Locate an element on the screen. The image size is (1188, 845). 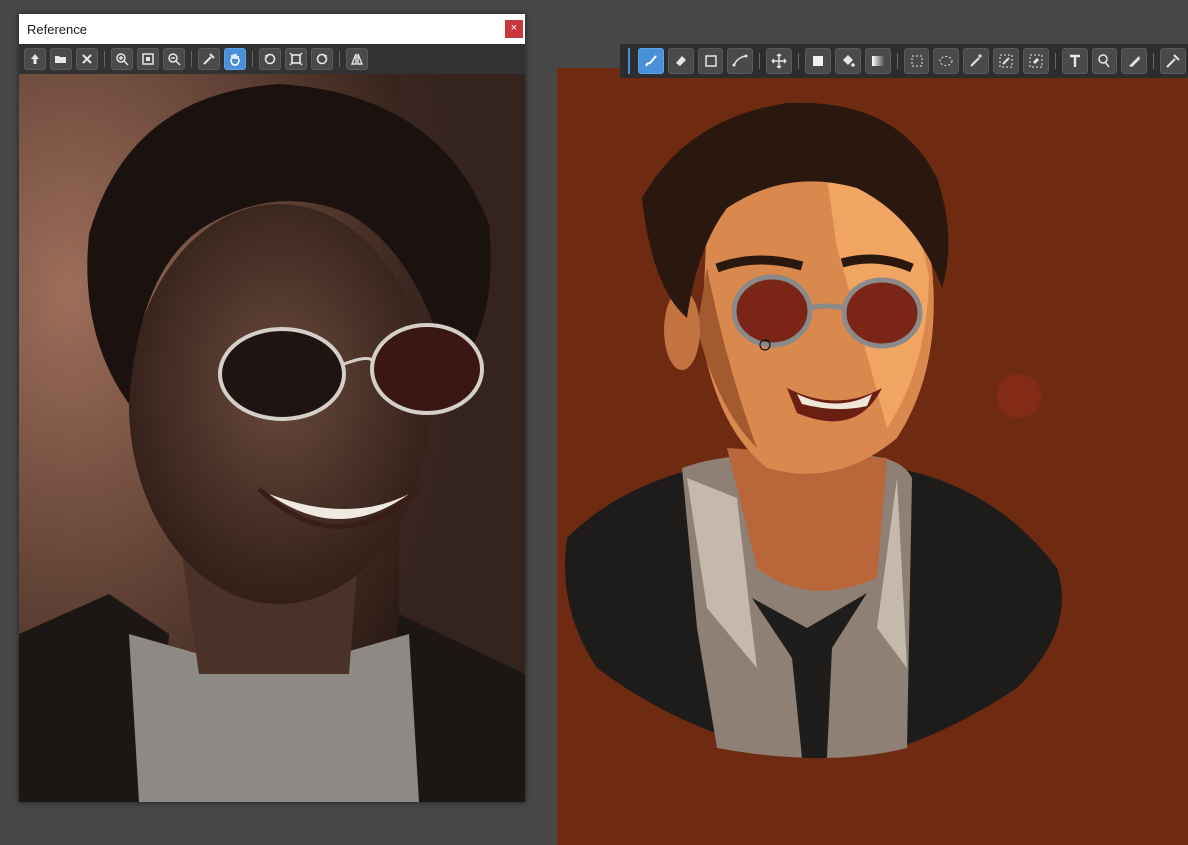
paint-bucket-tool-button is located at coordinates (847, 61).